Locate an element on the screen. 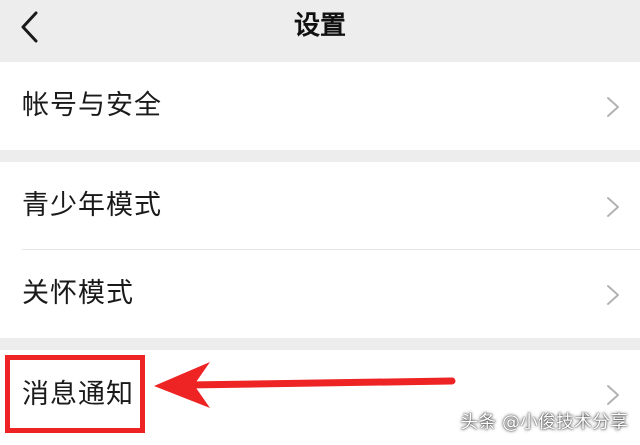 The image size is (640, 445). annotation-arrow-icon is located at coordinates (305, 385).